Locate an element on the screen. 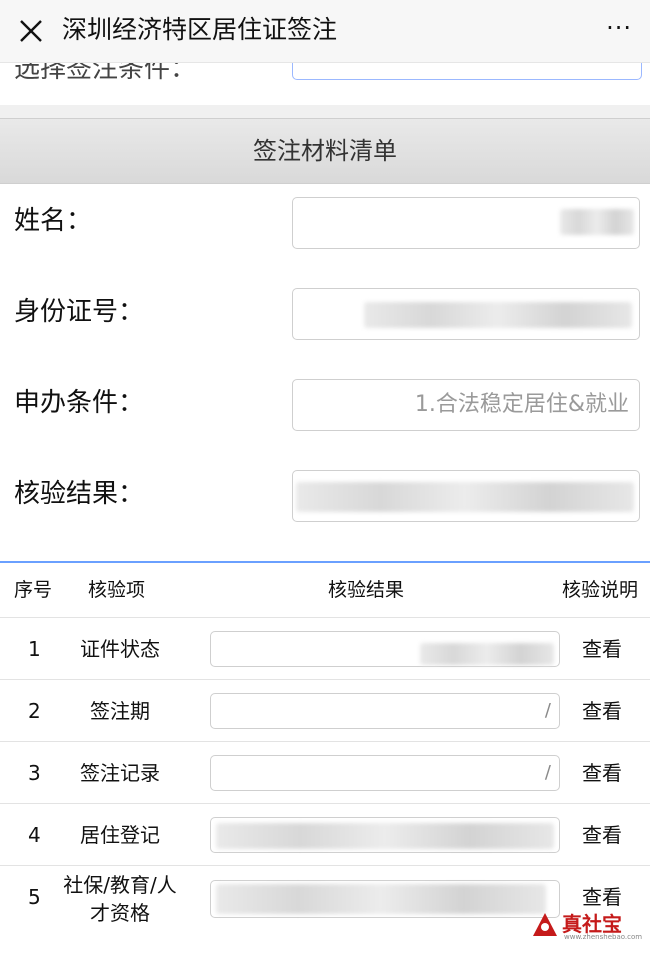 This screenshot has width=650, height=954. header-item: 核验项 is located at coordinates (117, 590).